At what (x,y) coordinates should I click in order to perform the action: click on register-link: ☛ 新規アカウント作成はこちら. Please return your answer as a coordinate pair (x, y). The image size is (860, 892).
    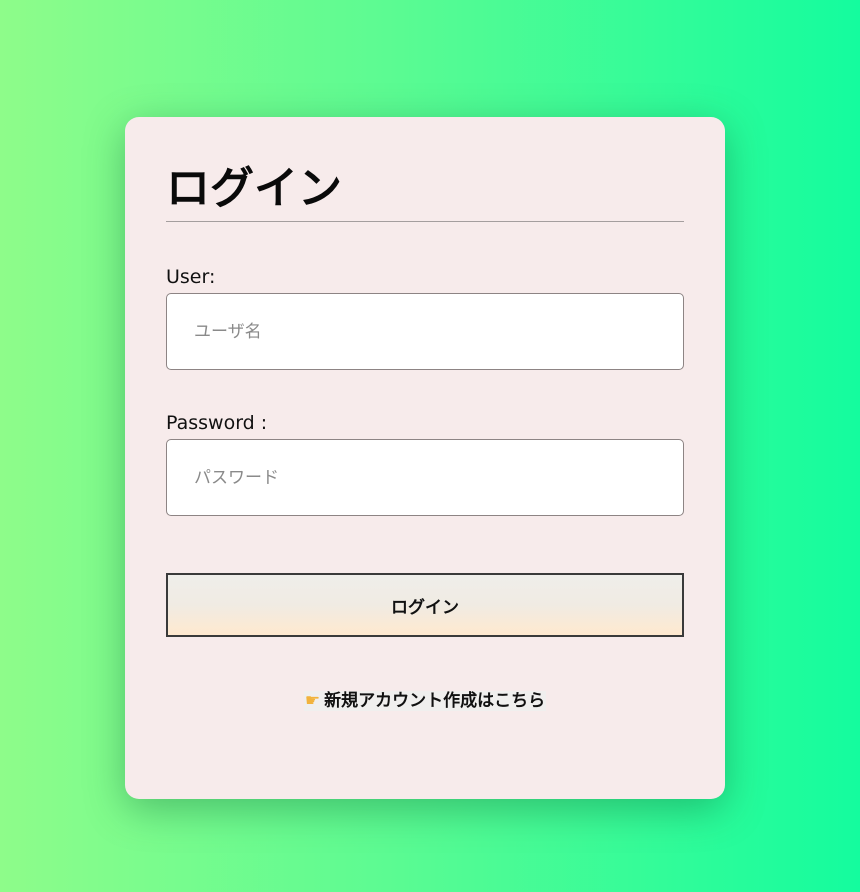
    Looking at the image, I should click on (425, 701).